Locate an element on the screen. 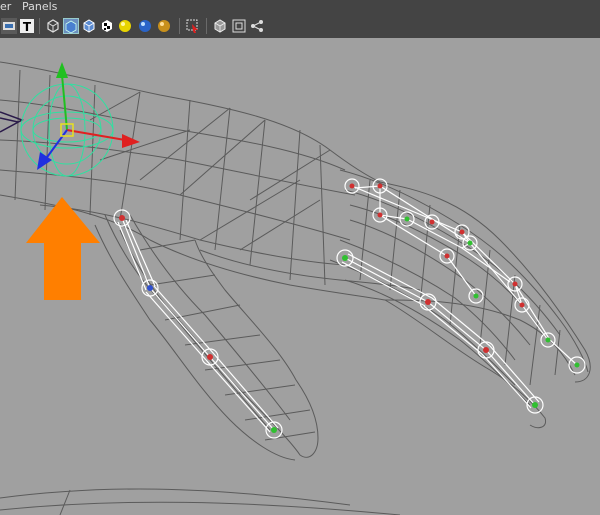 This screenshot has height=515, width=600. menu-panels: Panels is located at coordinates (39, 7).